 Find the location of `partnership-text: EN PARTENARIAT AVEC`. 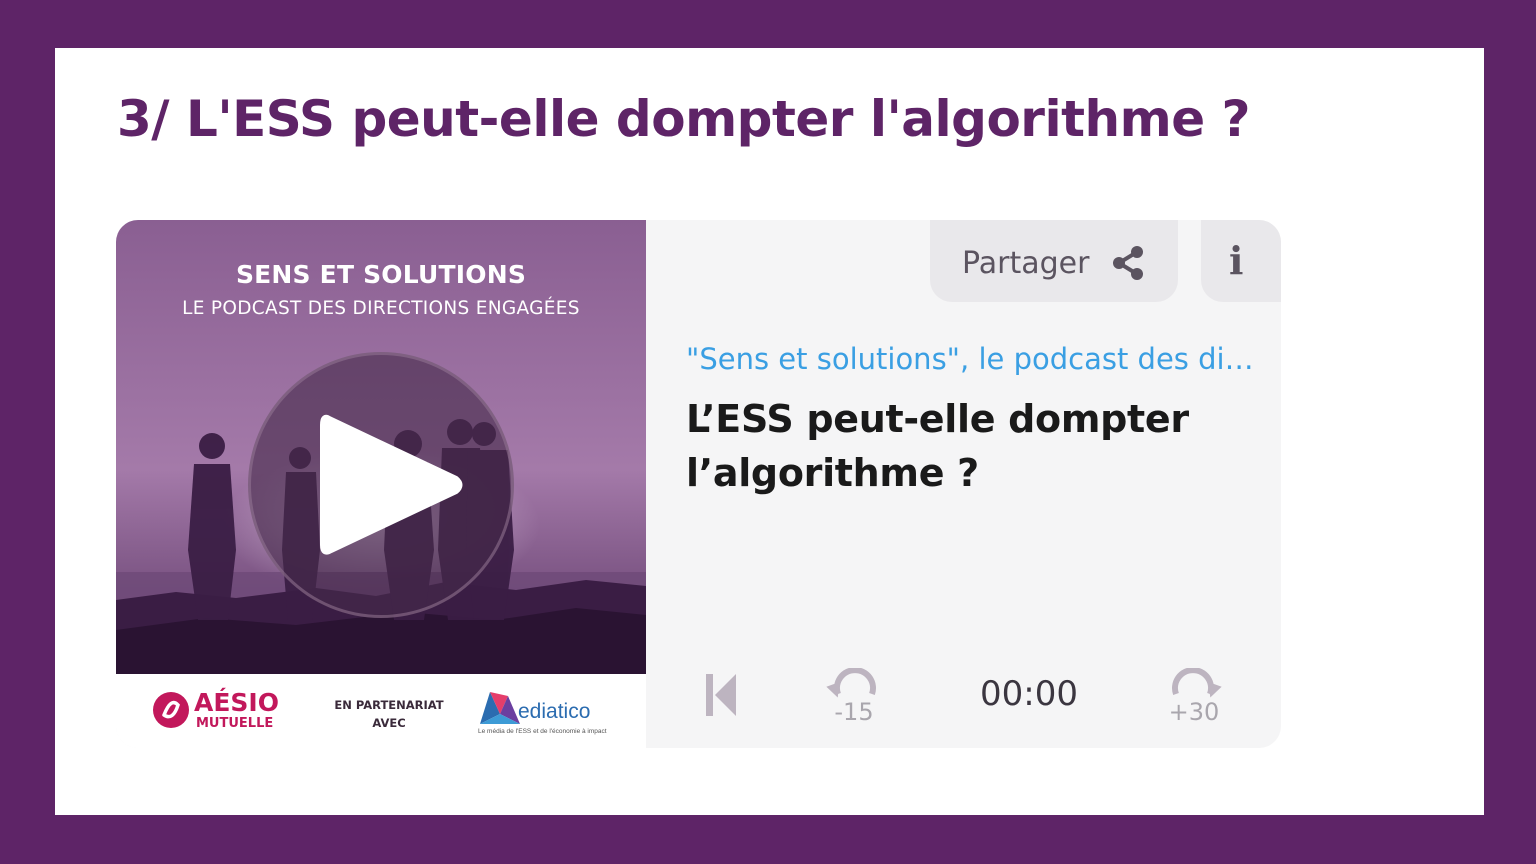

partnership-text: EN PARTENARIAT AVEC is located at coordinates (389, 714).